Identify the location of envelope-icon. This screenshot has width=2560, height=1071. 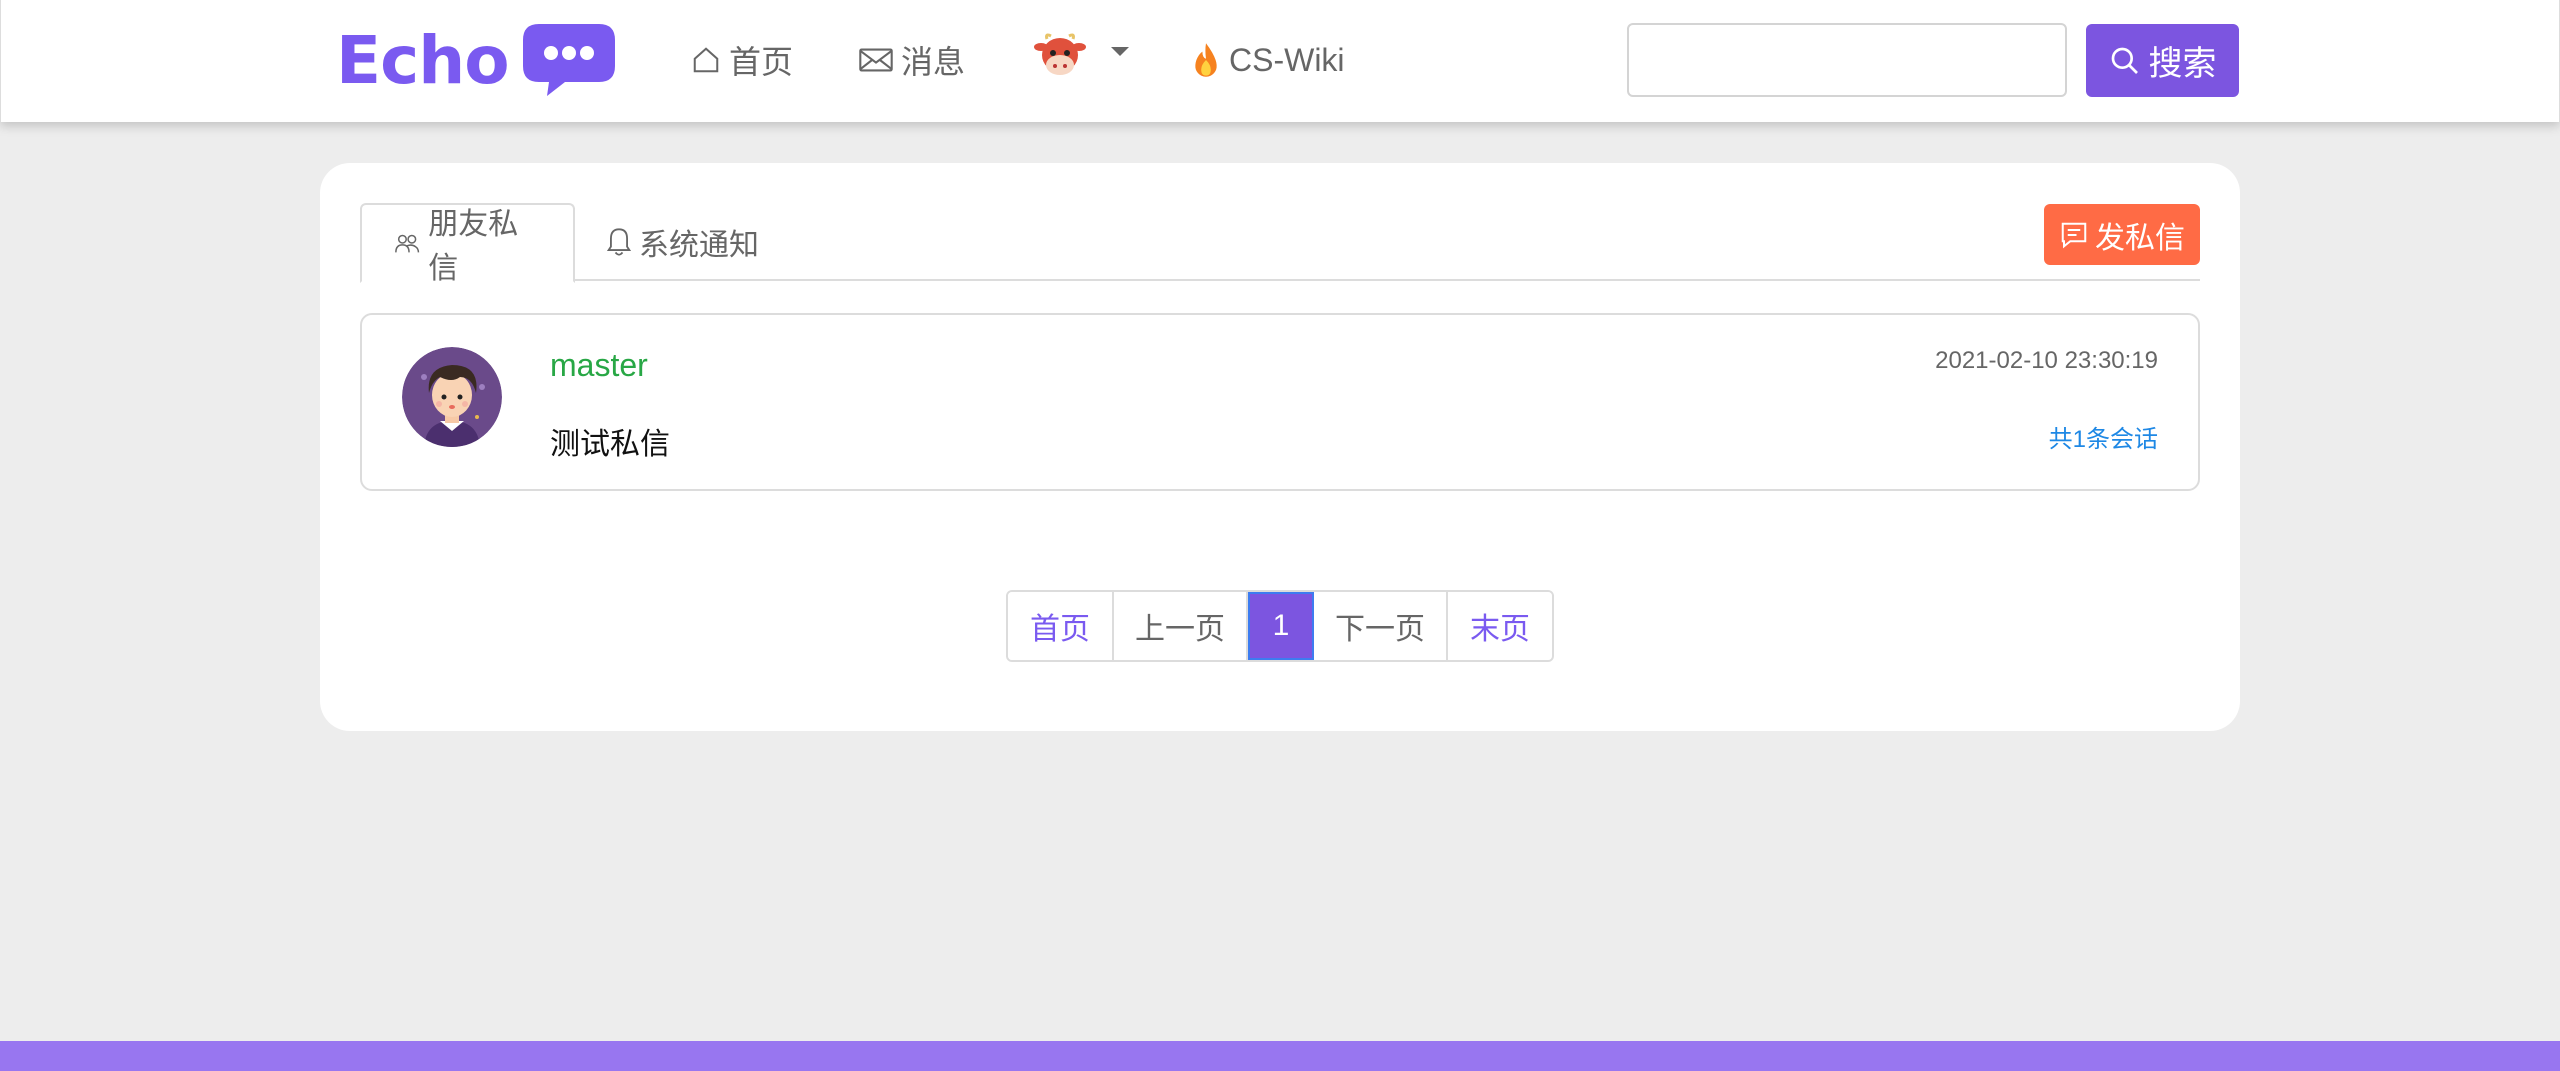
(876, 60).